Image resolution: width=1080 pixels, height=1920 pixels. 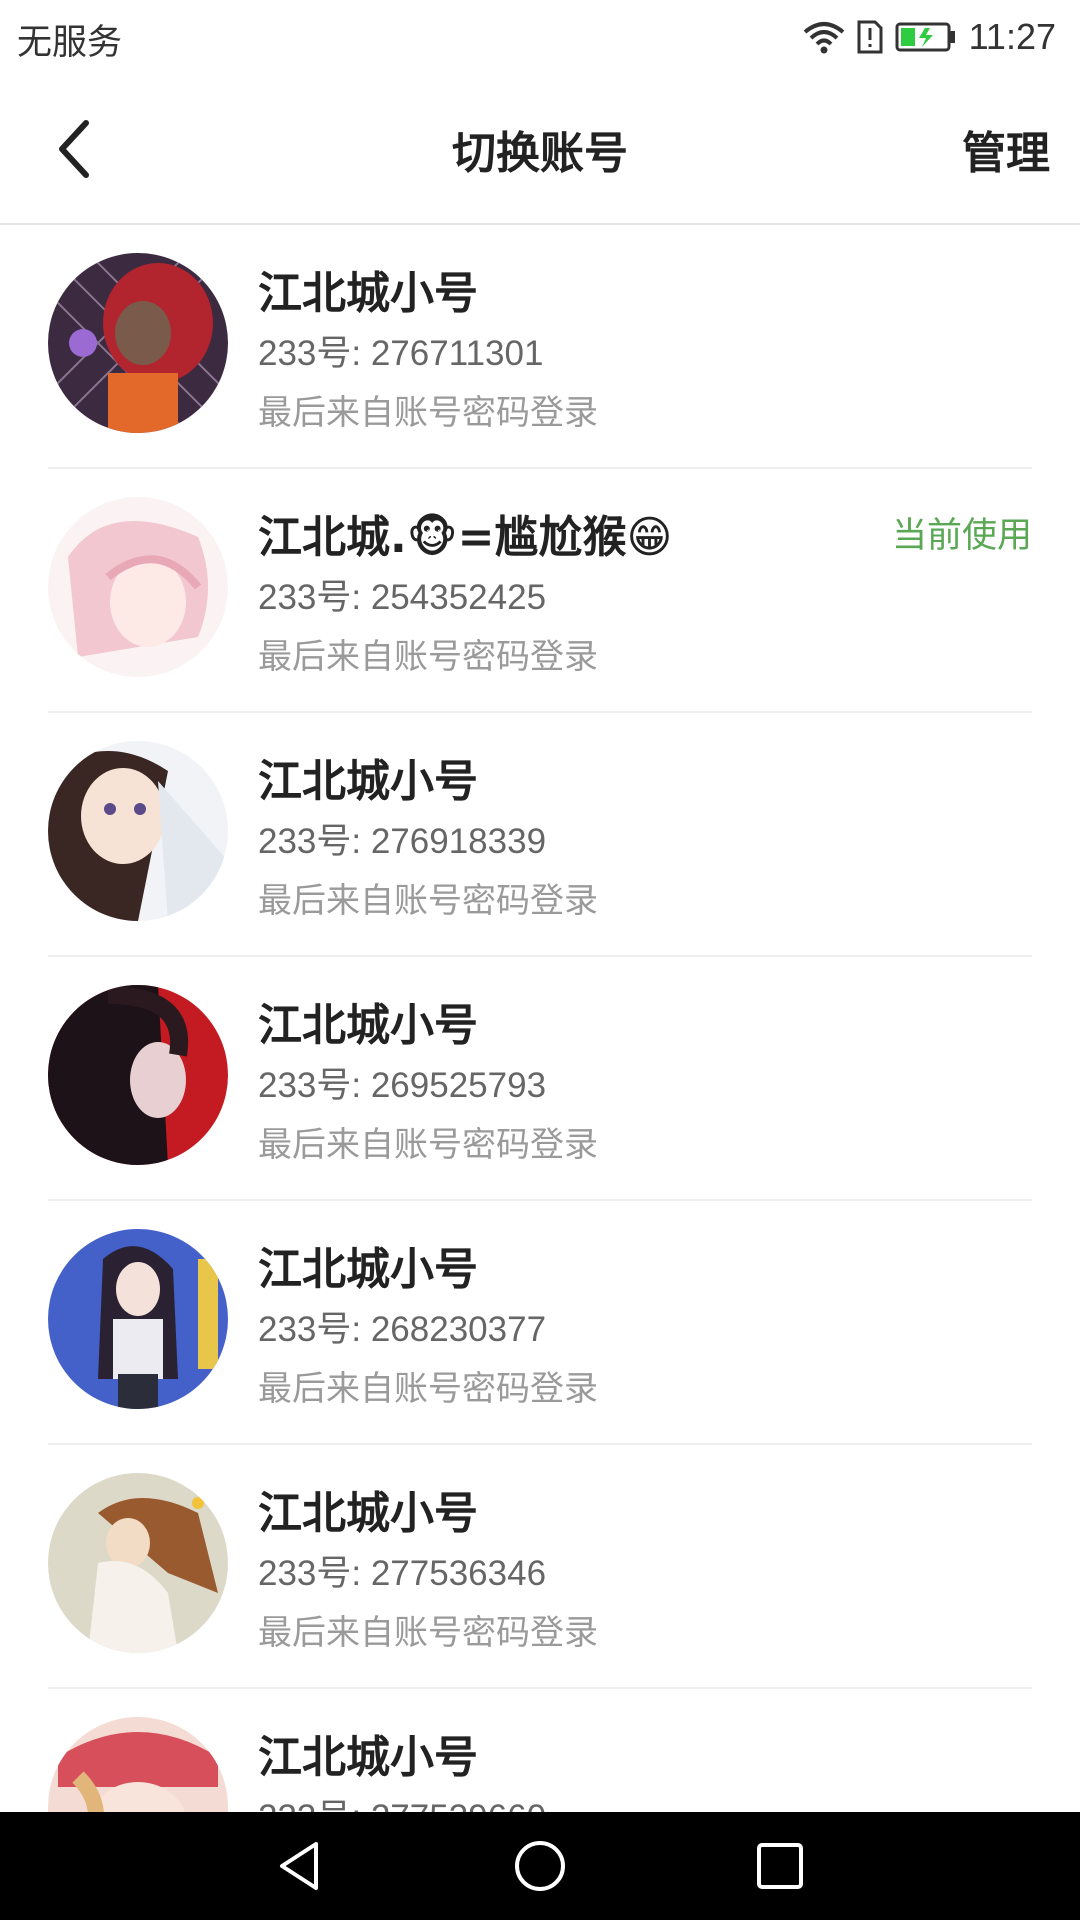 I want to click on nav-recents-icon, so click(x=780, y=1866).